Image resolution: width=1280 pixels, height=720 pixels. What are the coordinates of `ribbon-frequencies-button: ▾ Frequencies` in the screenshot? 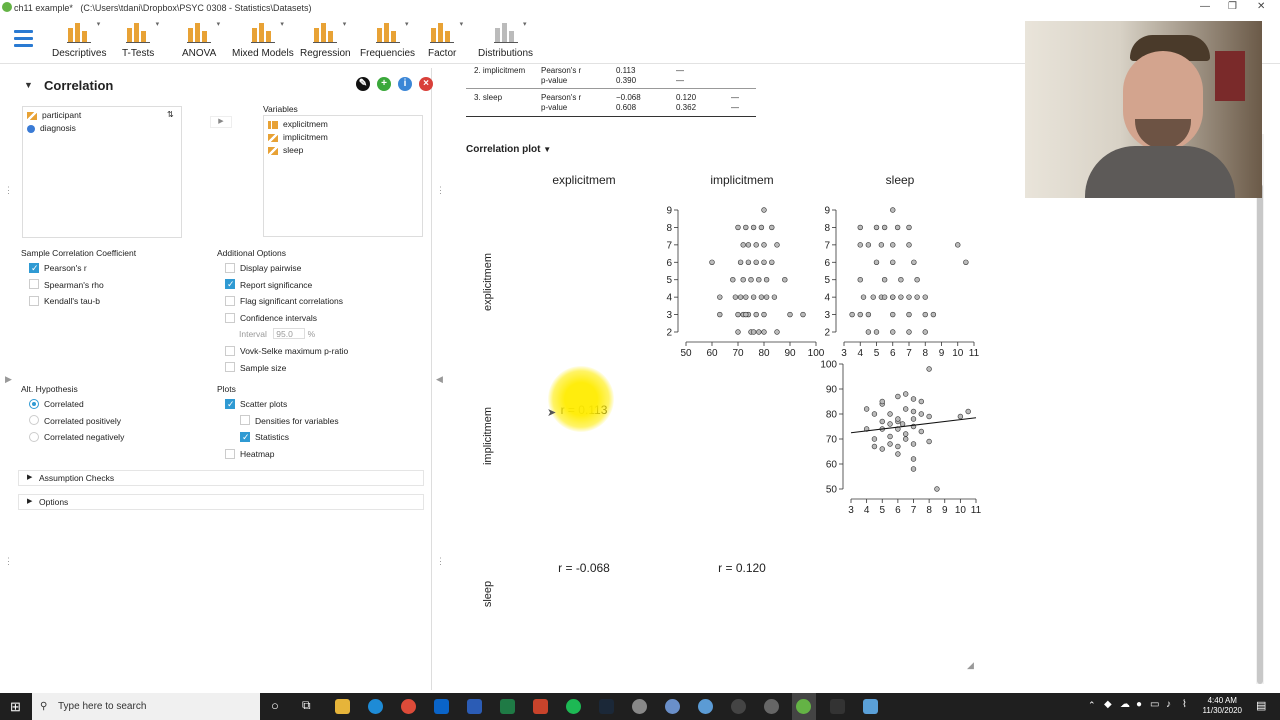 It's located at (387, 38).